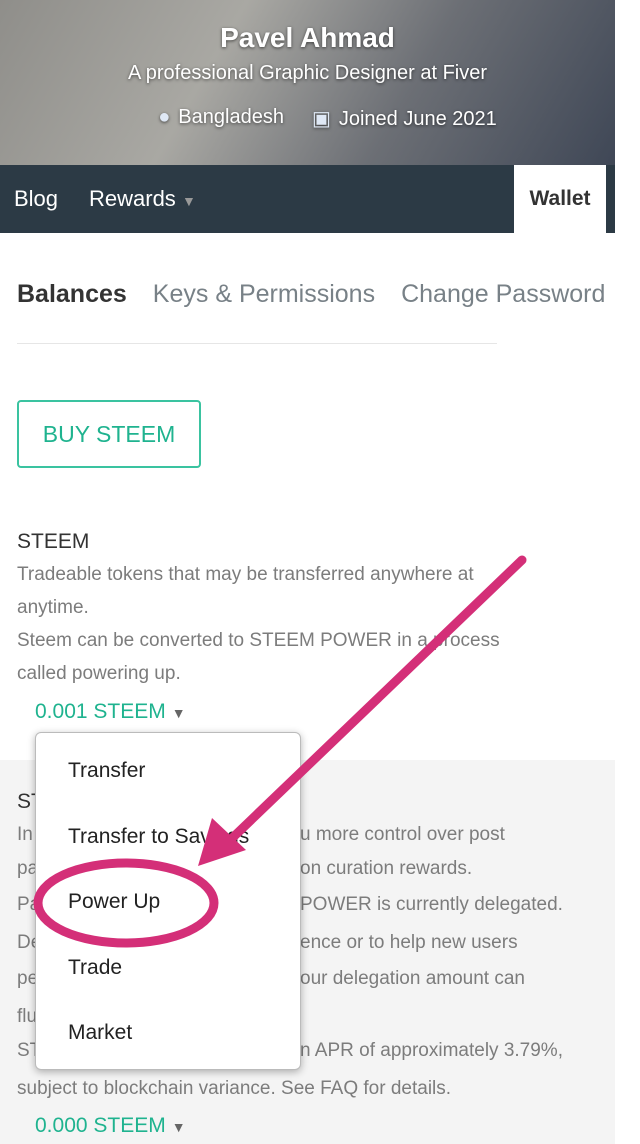 The height and width of the screenshot is (1144, 640). Describe the element at coordinates (158, 837) in the screenshot. I see `menu-item-transfer-to-savings: Transfer to Savings` at that location.